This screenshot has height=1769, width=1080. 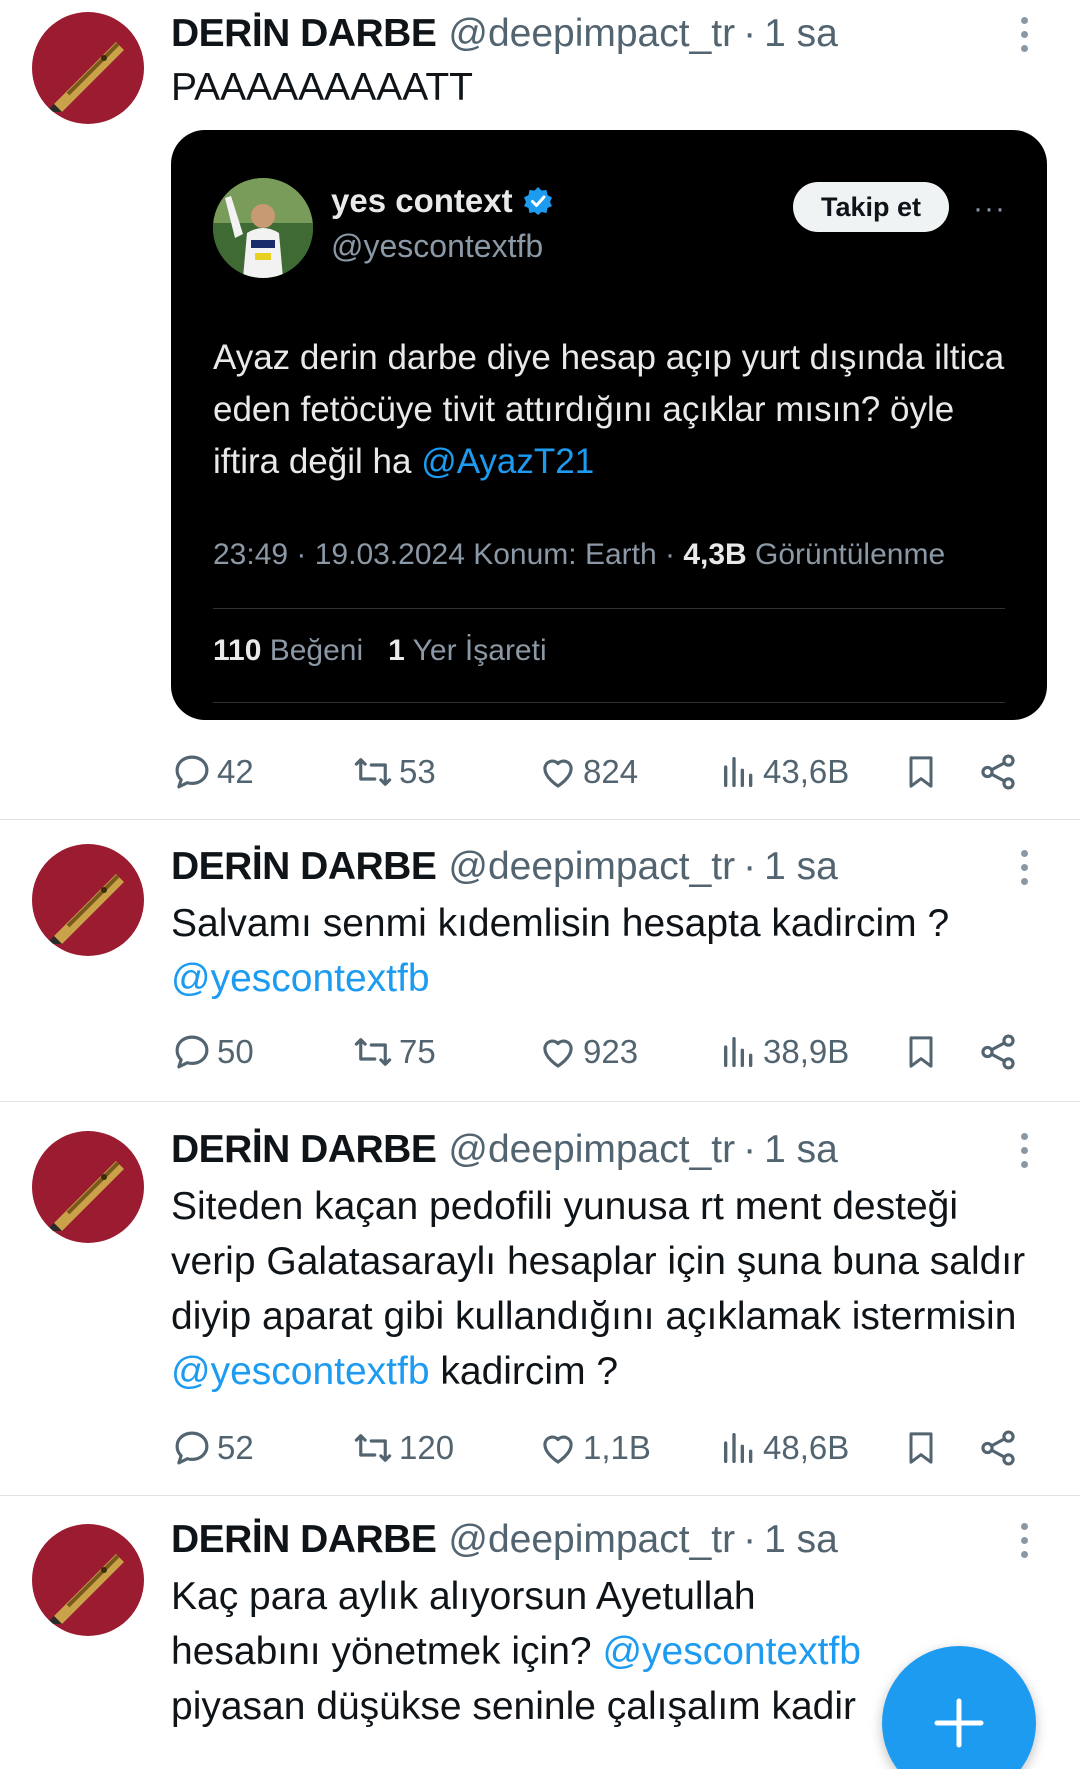 I want to click on reply-button: 52, so click(x=212, y=1448).